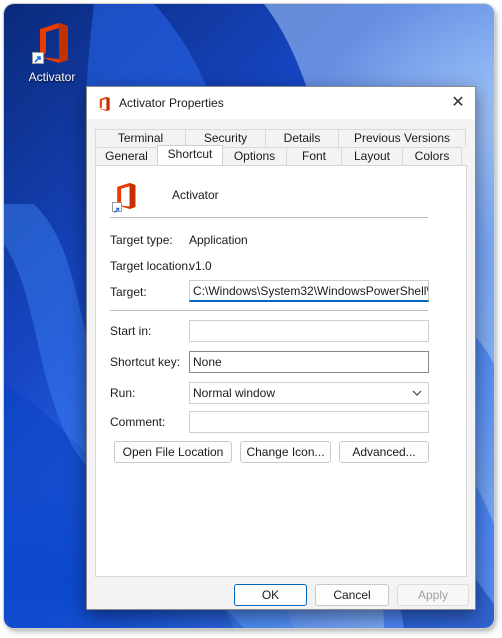 This screenshot has height=638, width=502. Describe the element at coordinates (141, 240) in the screenshot. I see `target-type-label: Target type:` at that location.